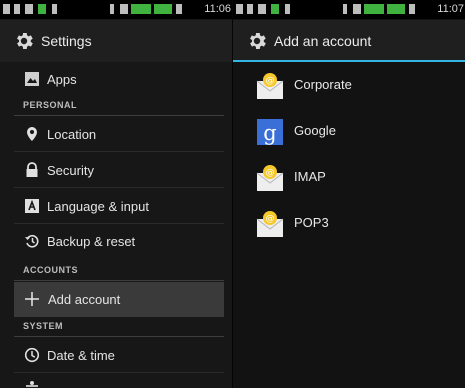 This screenshot has width=465, height=388. Describe the element at coordinates (98, 206) in the screenshot. I see `settings-item-label: Language & input` at that location.